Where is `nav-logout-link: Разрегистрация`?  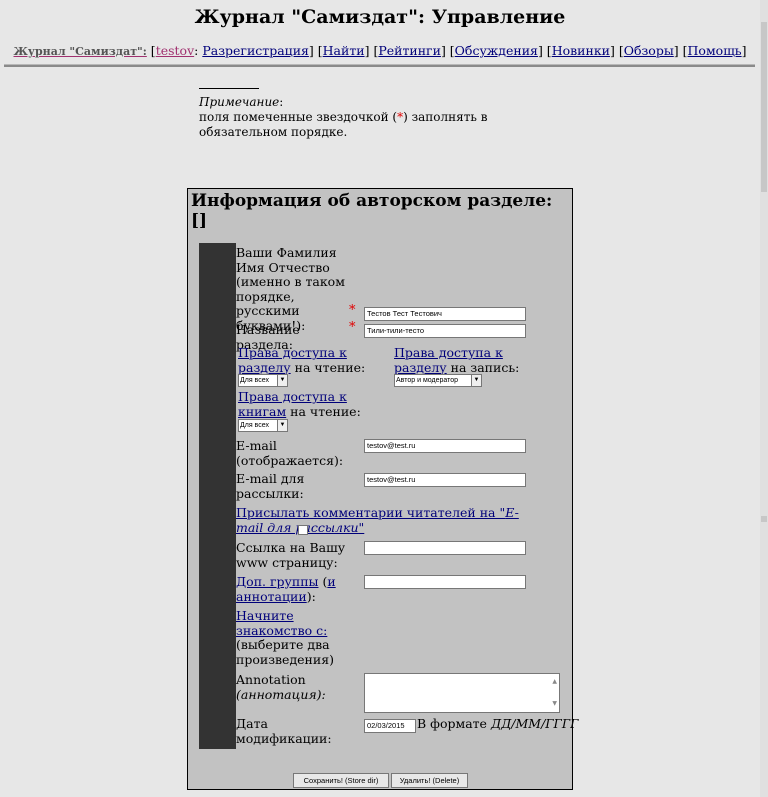 nav-logout-link: Разрегистрация is located at coordinates (255, 50).